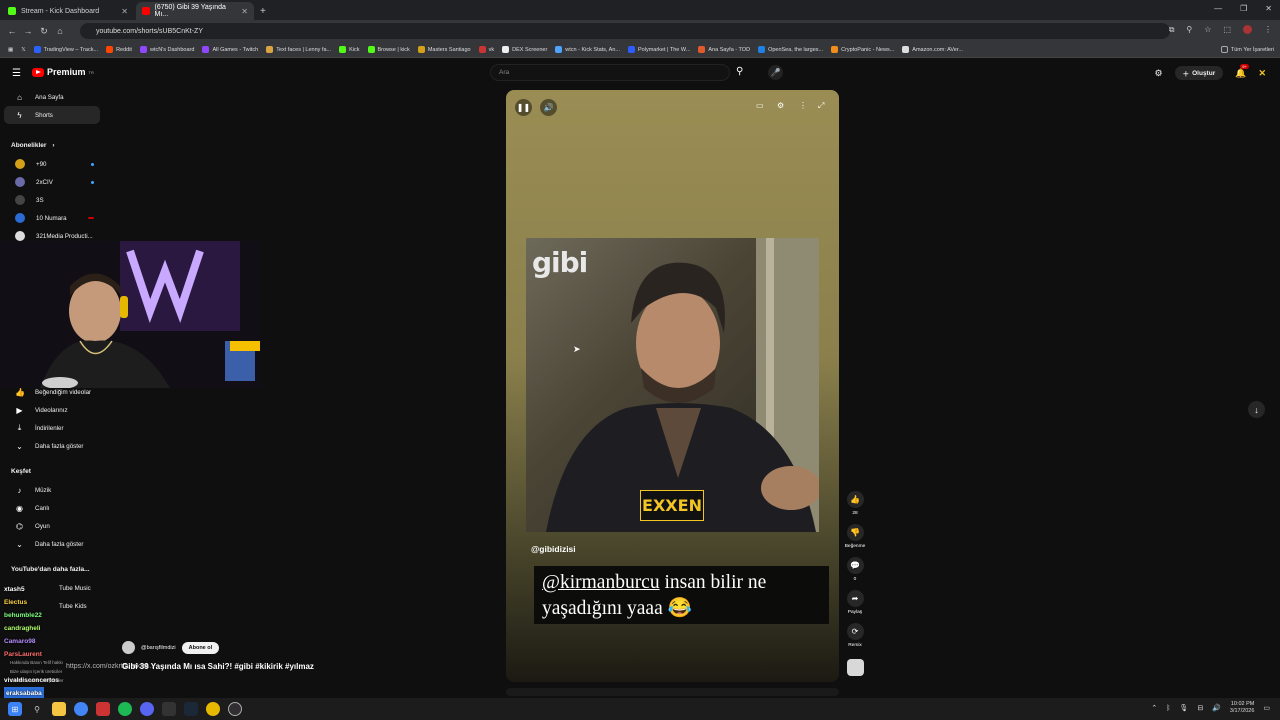  What do you see at coordinates (855, 631) in the screenshot?
I see `remix-button: ⟳` at bounding box center [855, 631].